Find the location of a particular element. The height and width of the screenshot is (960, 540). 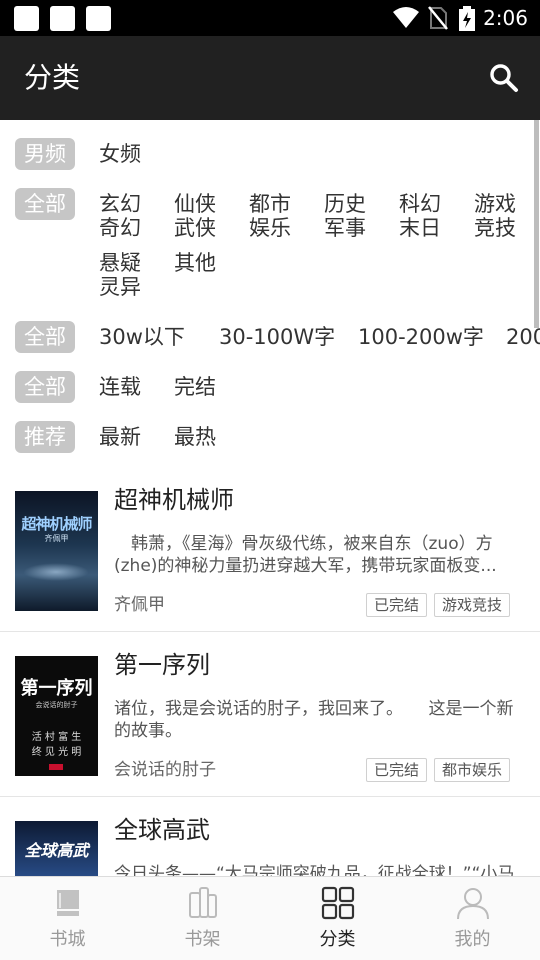

book-author: 会说话的肘子 is located at coordinates (165, 770).